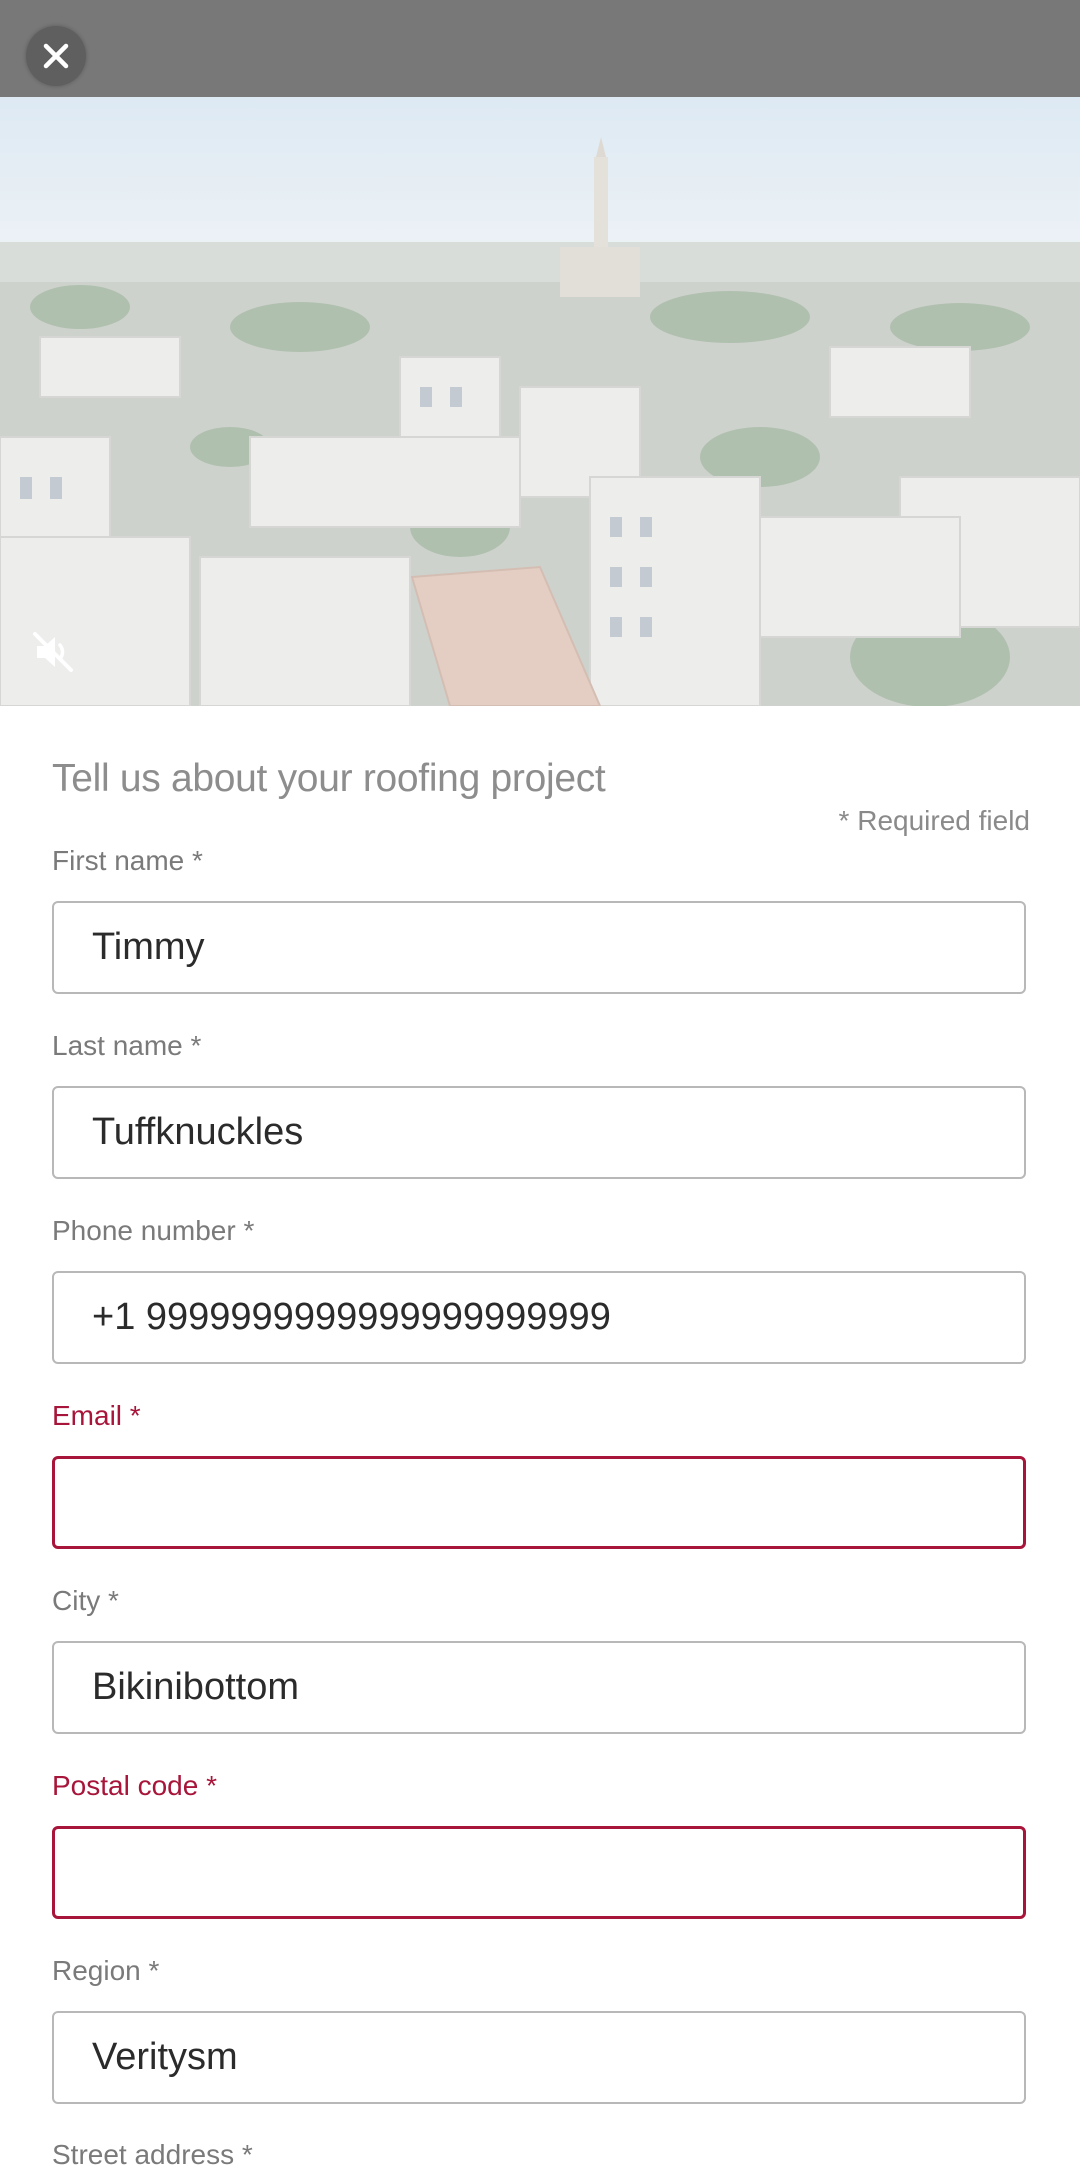  Describe the element at coordinates (539, 1872) in the screenshot. I see `postal-code-field` at that location.